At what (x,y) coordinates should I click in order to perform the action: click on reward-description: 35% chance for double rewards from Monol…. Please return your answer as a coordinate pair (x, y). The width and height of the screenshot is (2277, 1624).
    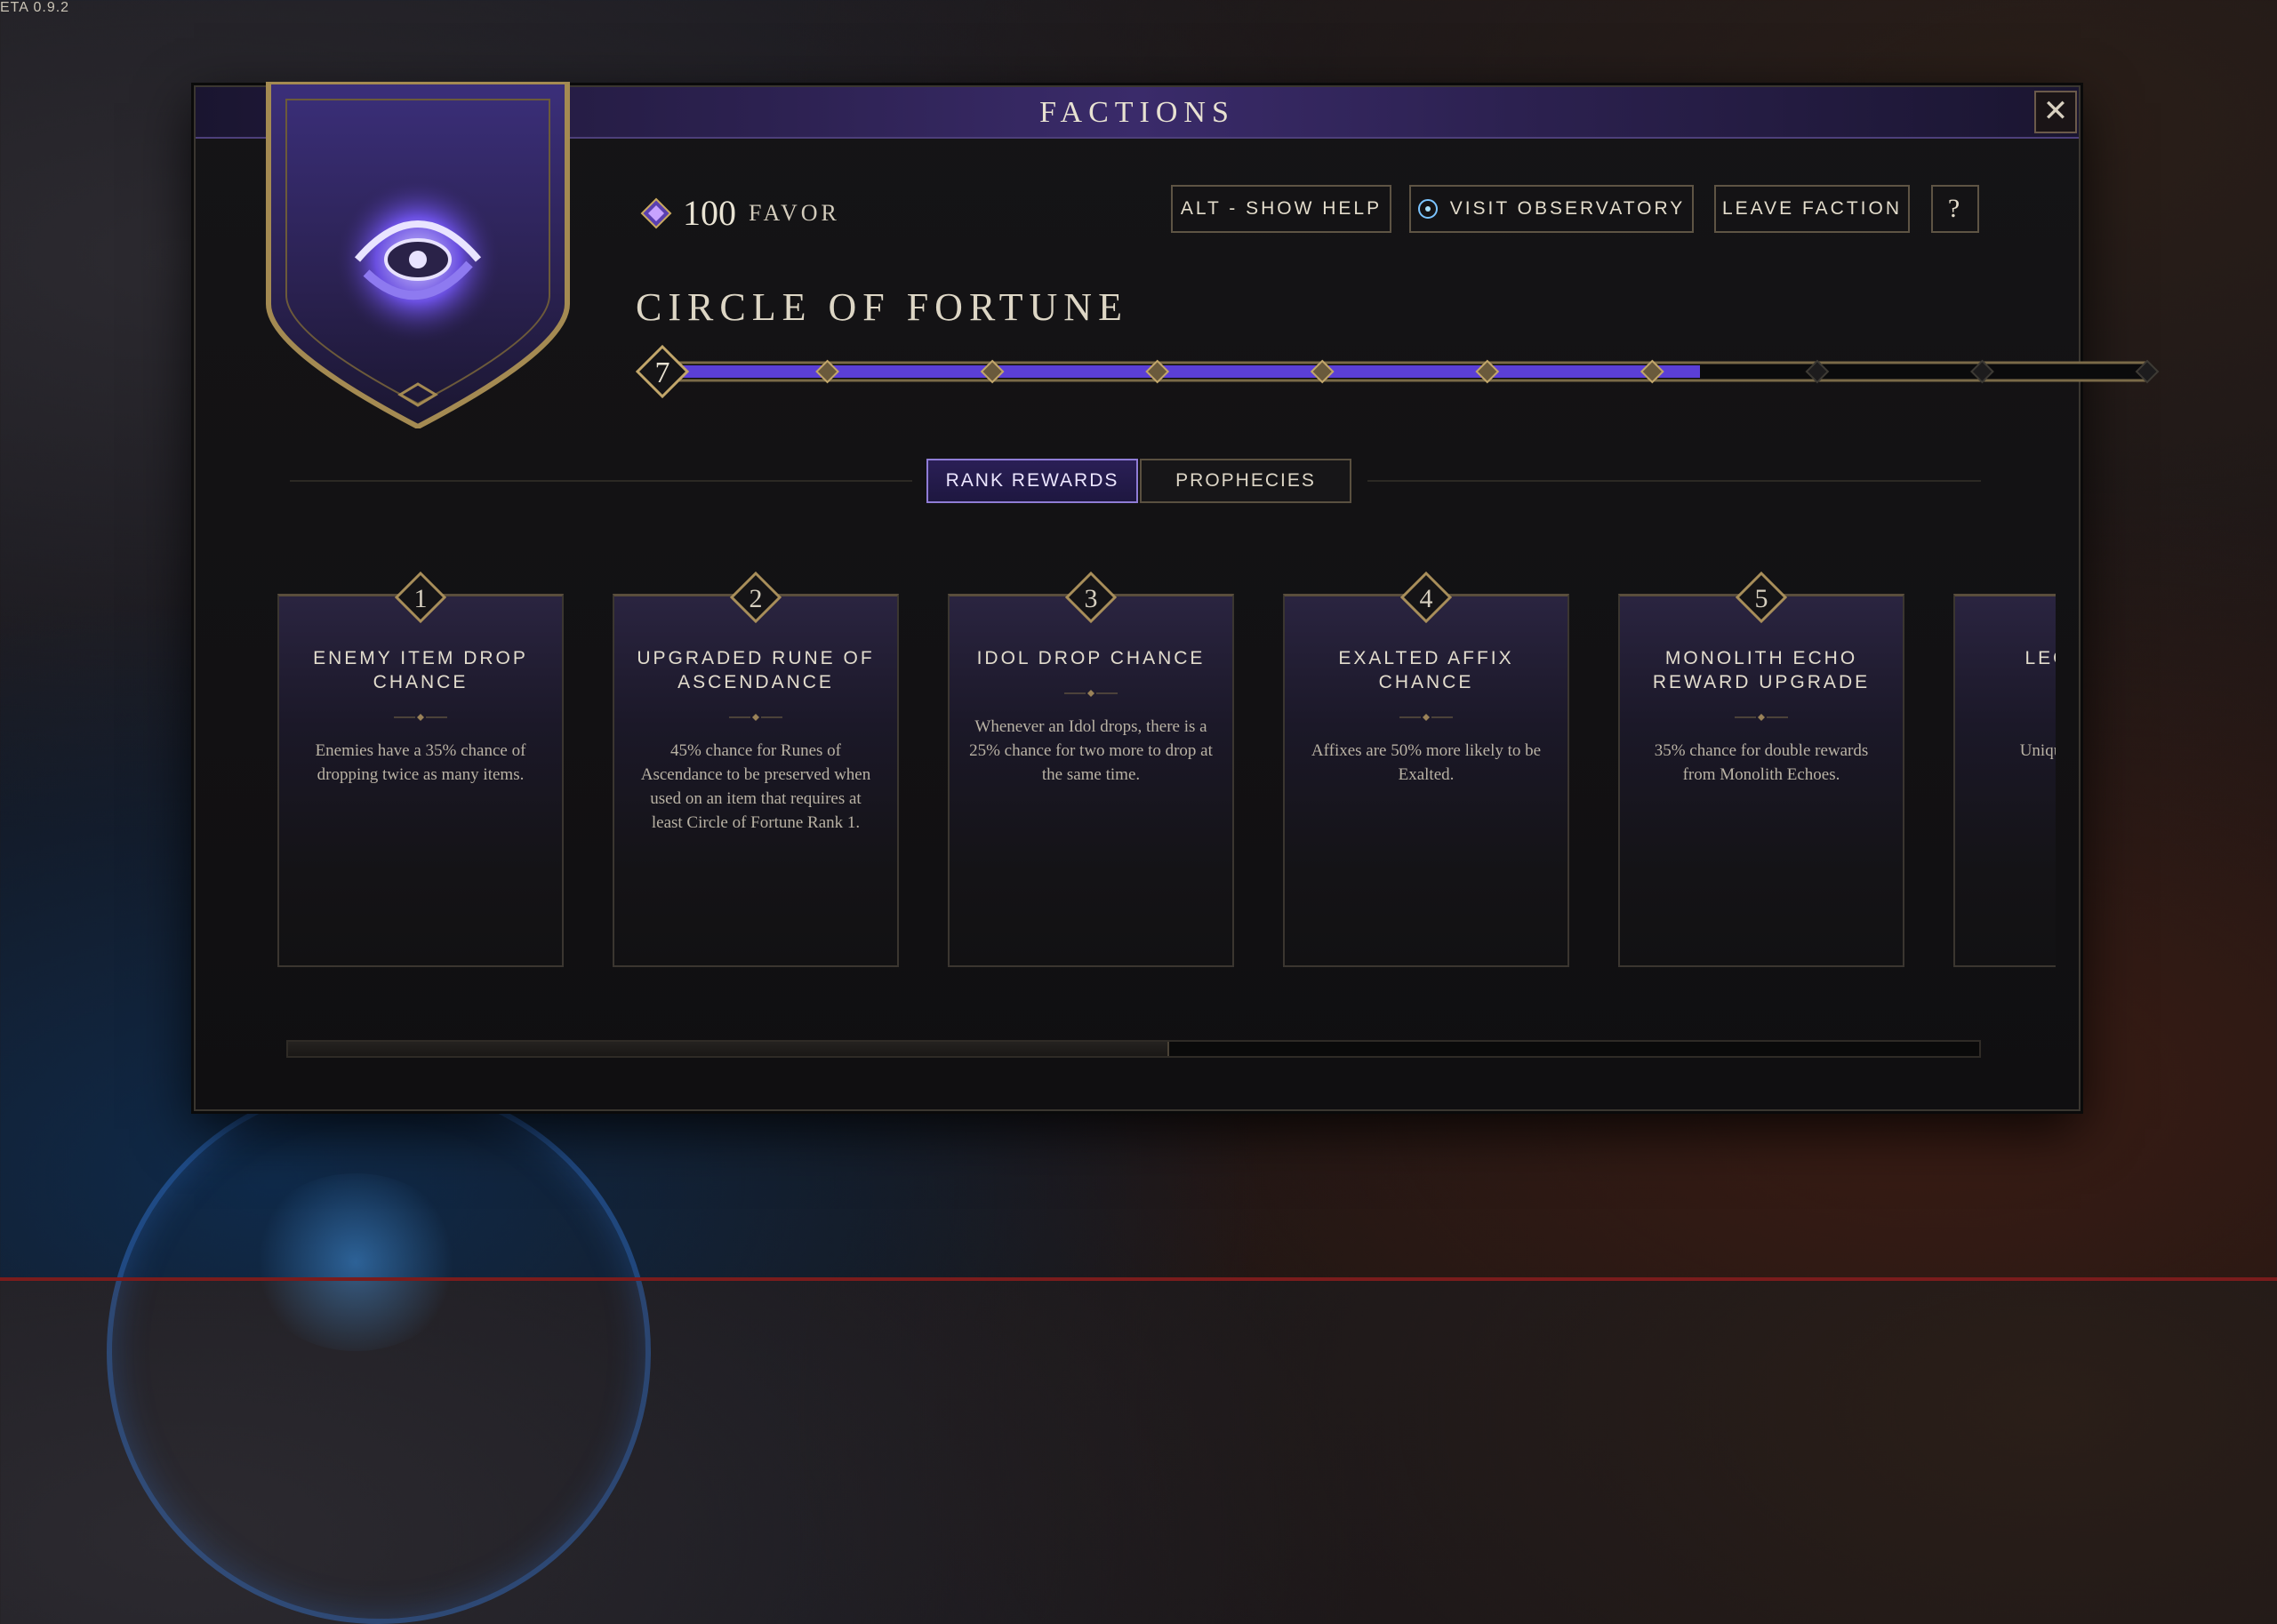
    Looking at the image, I should click on (1762, 762).